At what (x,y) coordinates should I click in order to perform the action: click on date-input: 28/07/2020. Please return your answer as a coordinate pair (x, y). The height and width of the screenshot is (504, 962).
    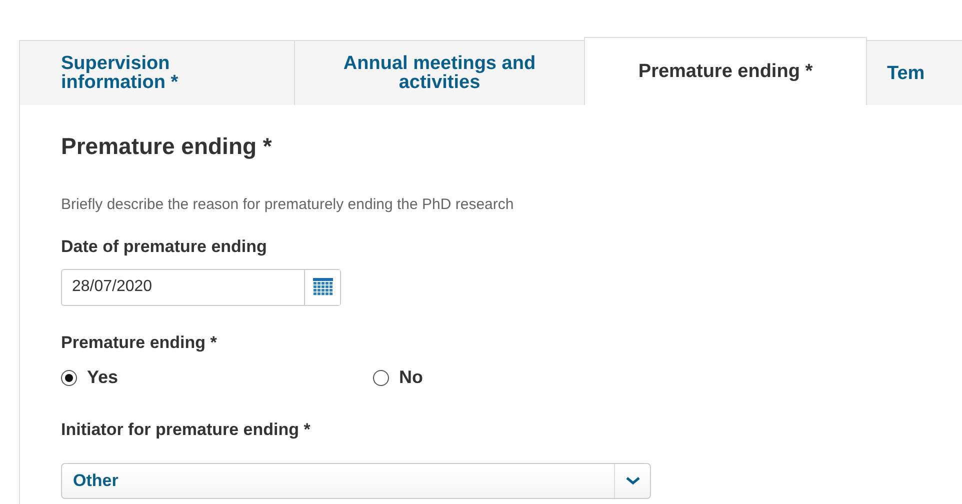
    Looking at the image, I should click on (183, 287).